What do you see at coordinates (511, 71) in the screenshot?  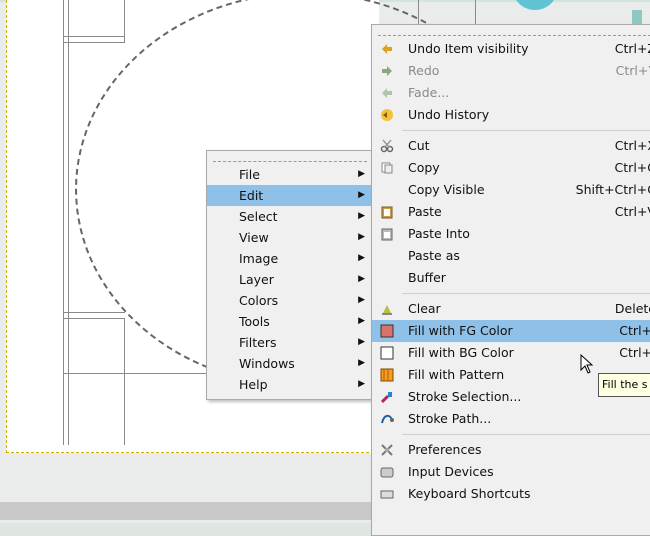 I see `redo-item: Redo Ctrl+Y` at bounding box center [511, 71].